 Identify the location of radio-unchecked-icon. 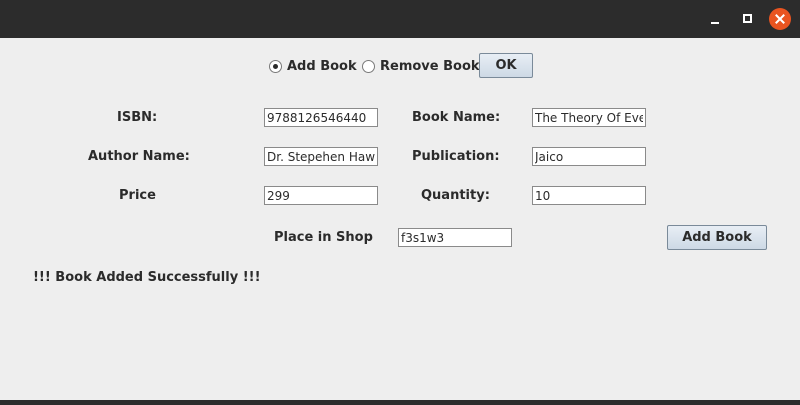
(368, 66).